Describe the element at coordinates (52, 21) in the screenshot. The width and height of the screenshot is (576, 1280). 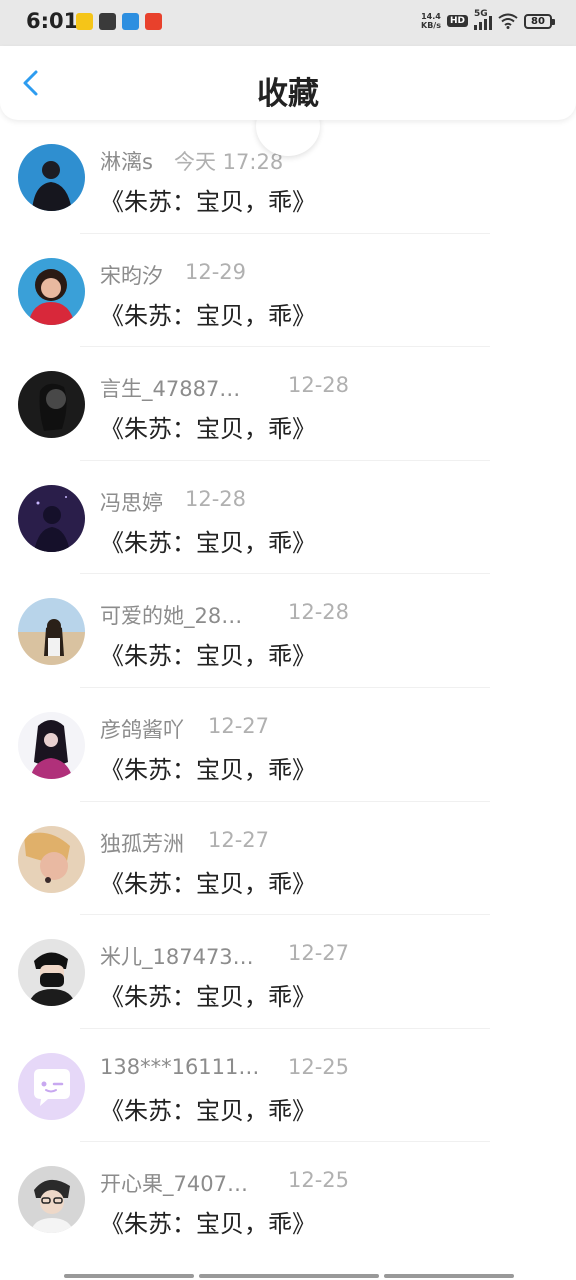
I see `status-time: 6:01` at that location.